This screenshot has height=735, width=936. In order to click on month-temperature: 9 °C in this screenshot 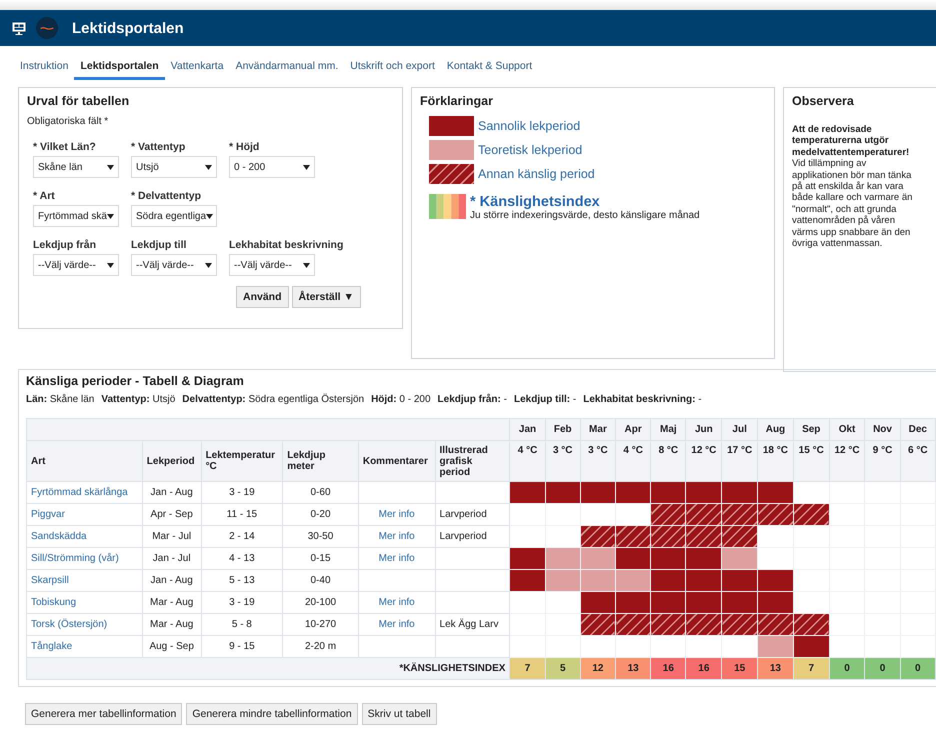, I will do `click(882, 461)`.